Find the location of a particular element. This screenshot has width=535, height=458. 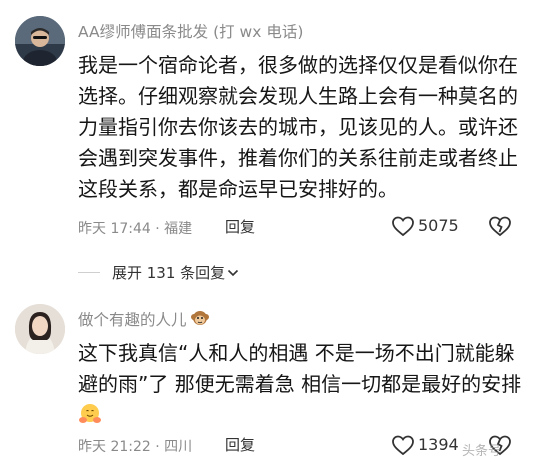

comment-line: 避的雨”了 那便无需着急 相信一切都是最好的安排 is located at coordinates (300, 384).